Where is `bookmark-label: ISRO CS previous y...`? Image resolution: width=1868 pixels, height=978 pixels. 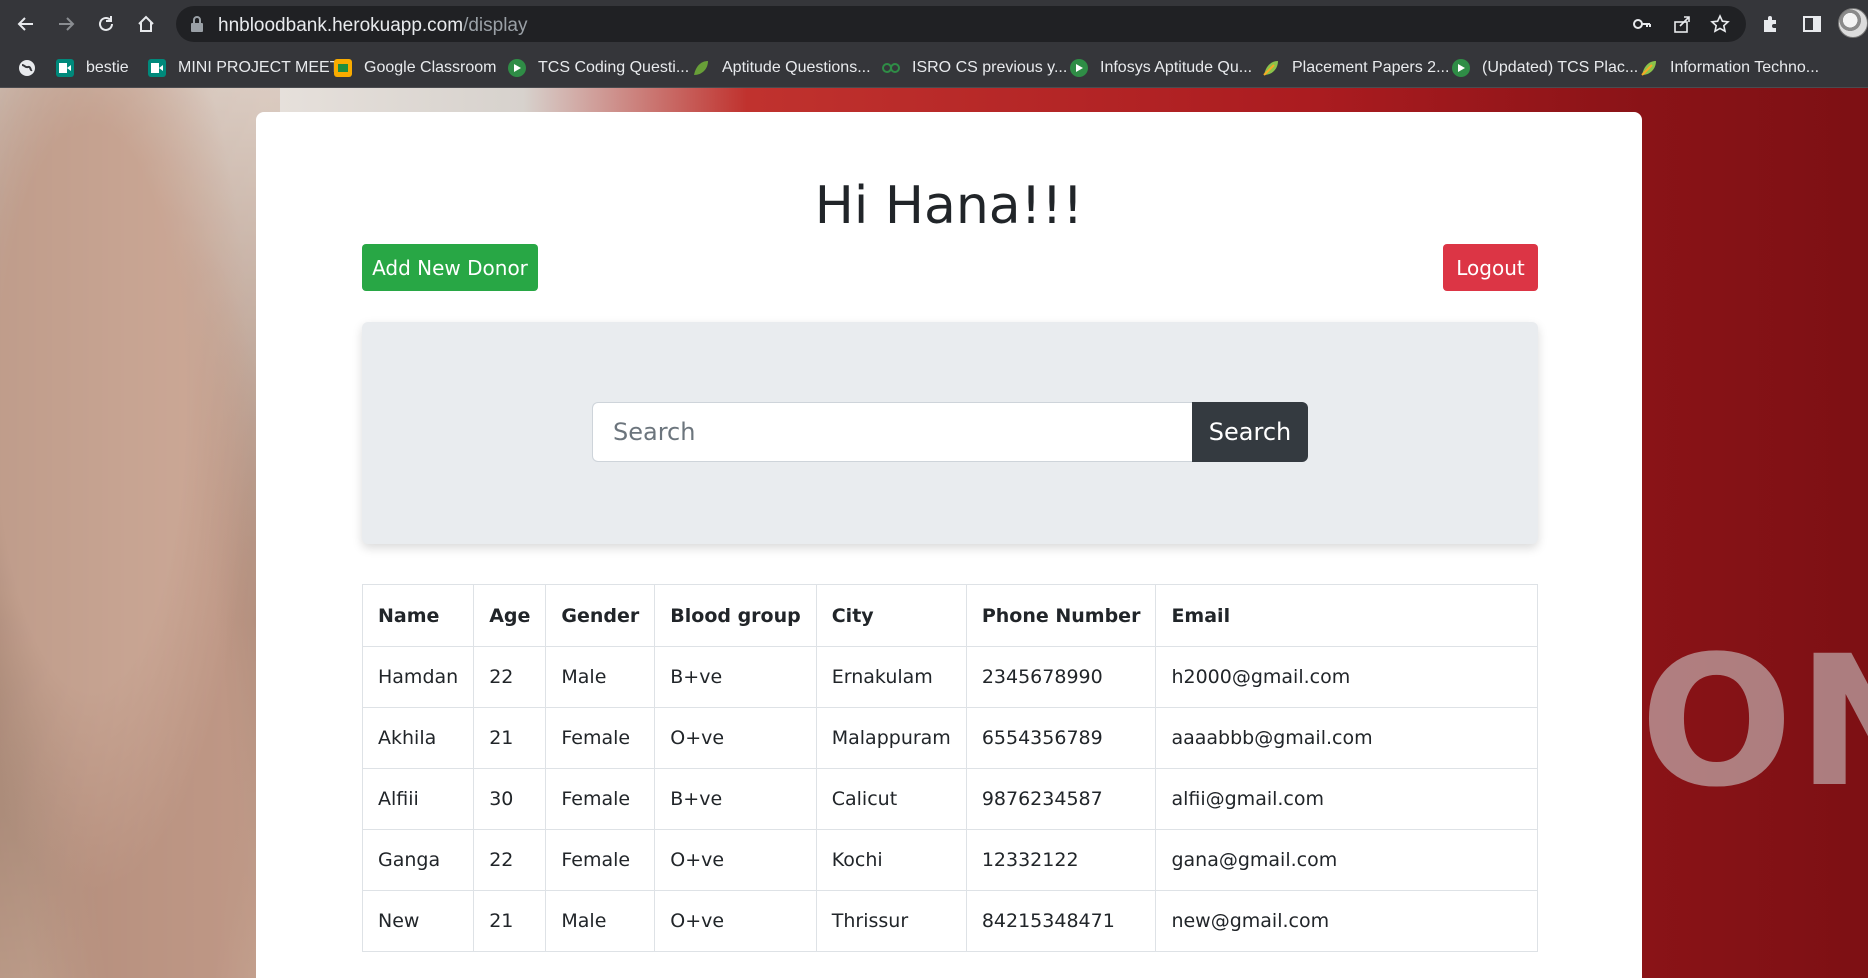
bookmark-label: ISRO CS previous y... is located at coordinates (990, 67).